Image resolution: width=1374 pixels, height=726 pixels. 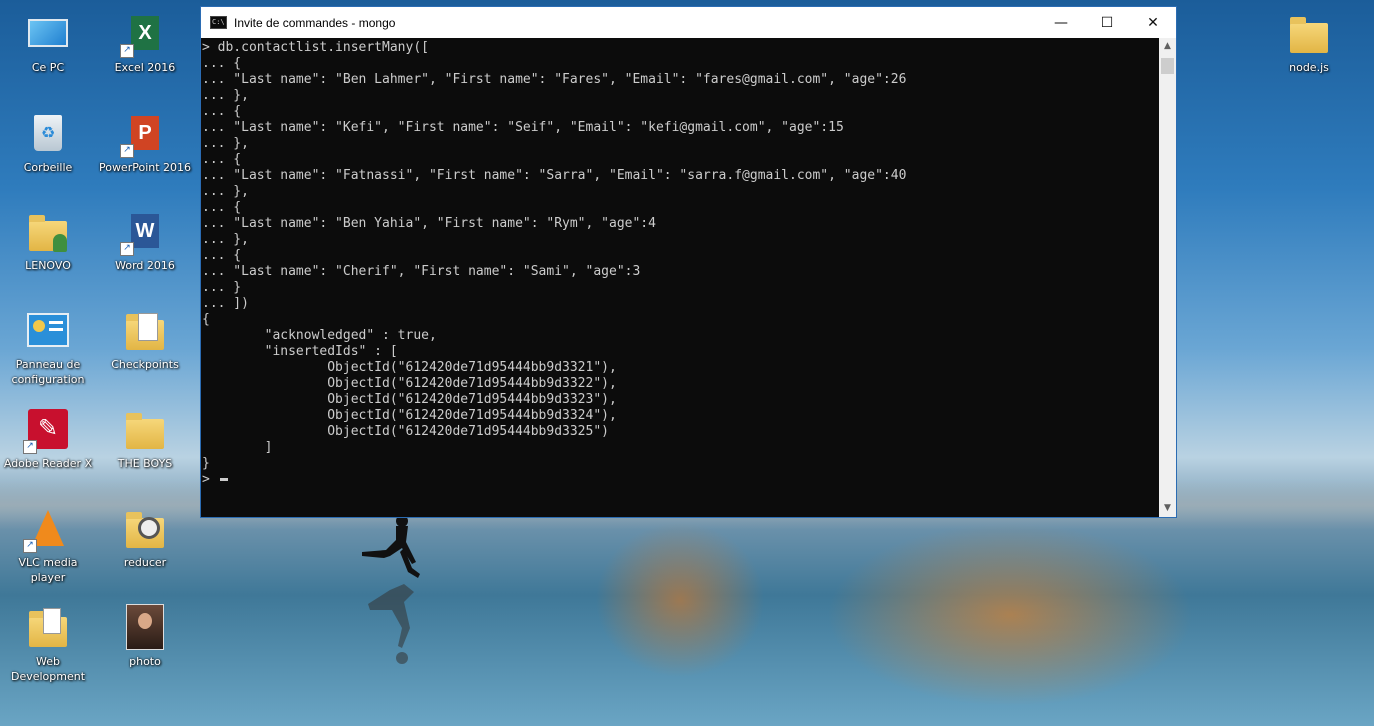 What do you see at coordinates (1167, 46) in the screenshot?
I see `scroll-up-arrow-icon: ▲` at bounding box center [1167, 46].